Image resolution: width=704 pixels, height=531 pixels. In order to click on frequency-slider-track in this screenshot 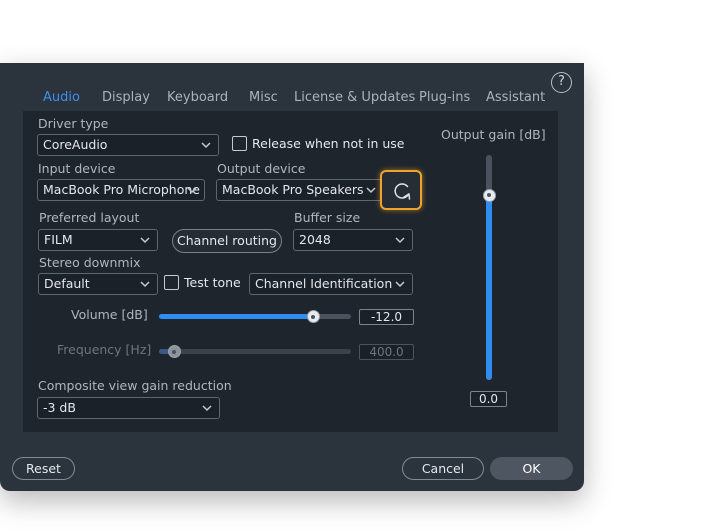, I will do `click(255, 351)`.